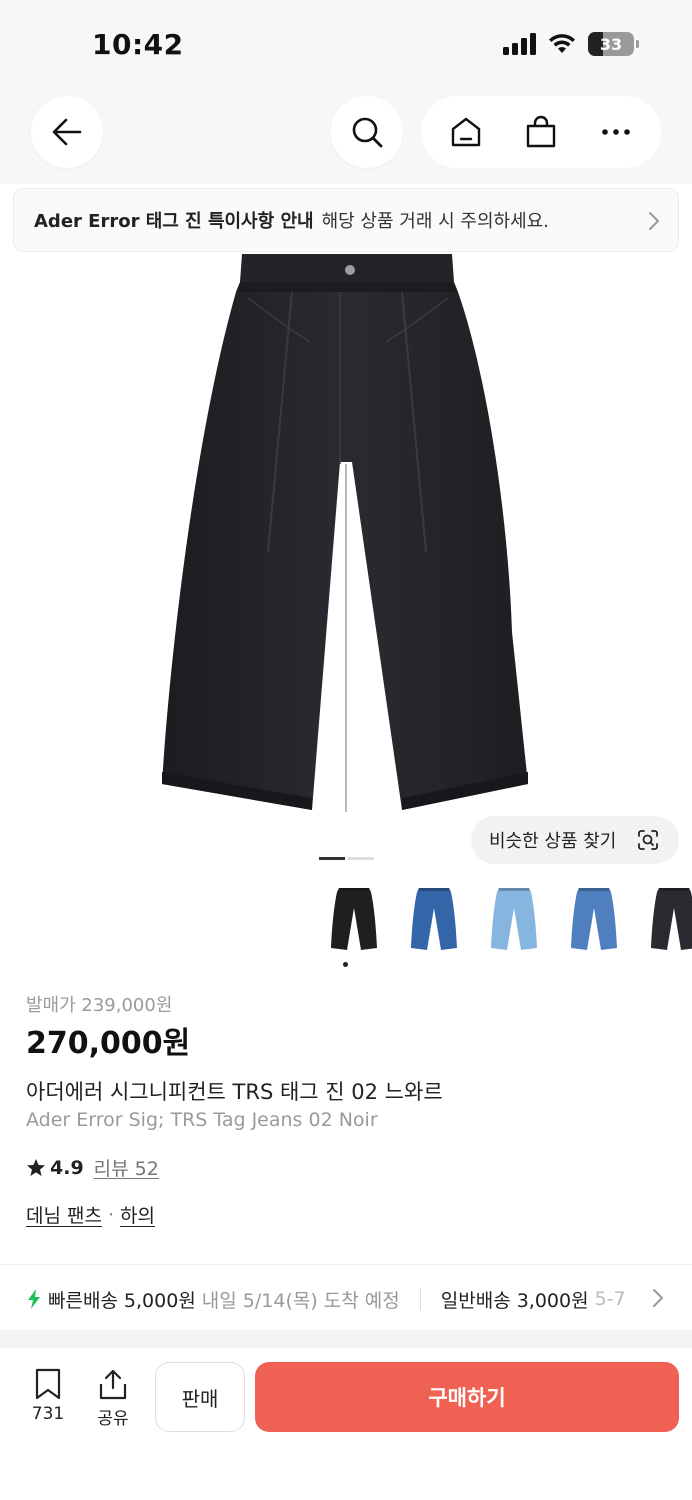 The width and height of the screenshot is (692, 1500). Describe the element at coordinates (48, 1414) in the screenshot. I see `bookmark-count: 731` at that location.